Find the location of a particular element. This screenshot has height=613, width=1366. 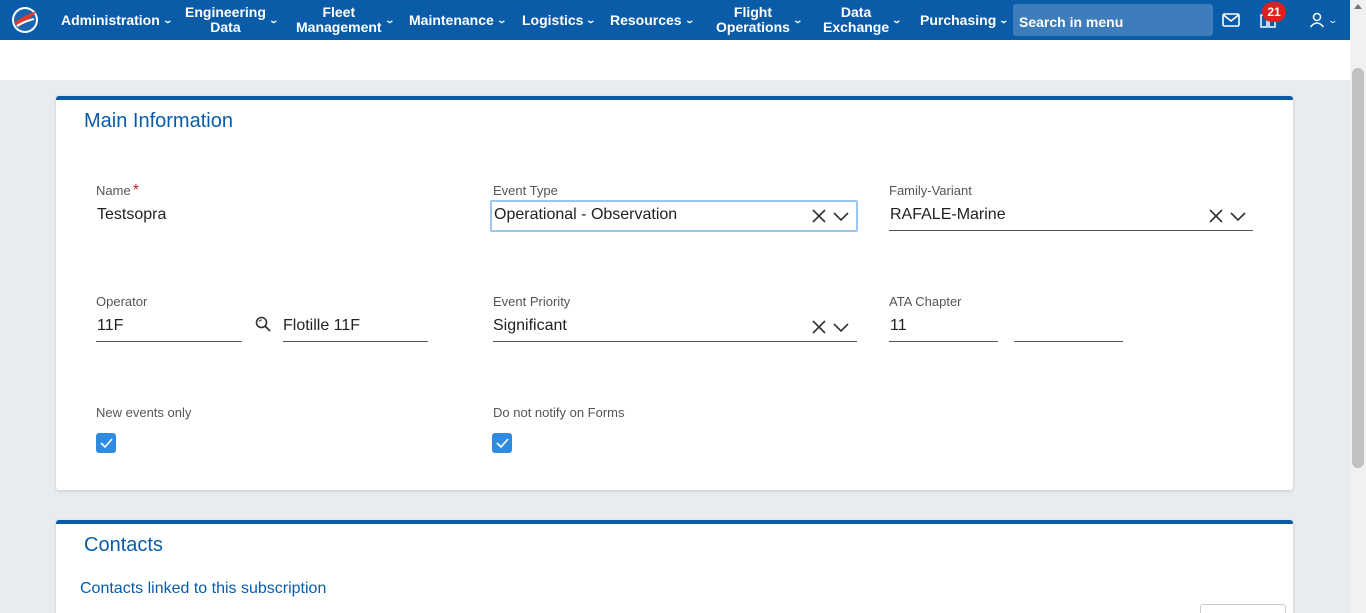

nav-purchasing: Purchasing ⌄ is located at coordinates (965, 20).